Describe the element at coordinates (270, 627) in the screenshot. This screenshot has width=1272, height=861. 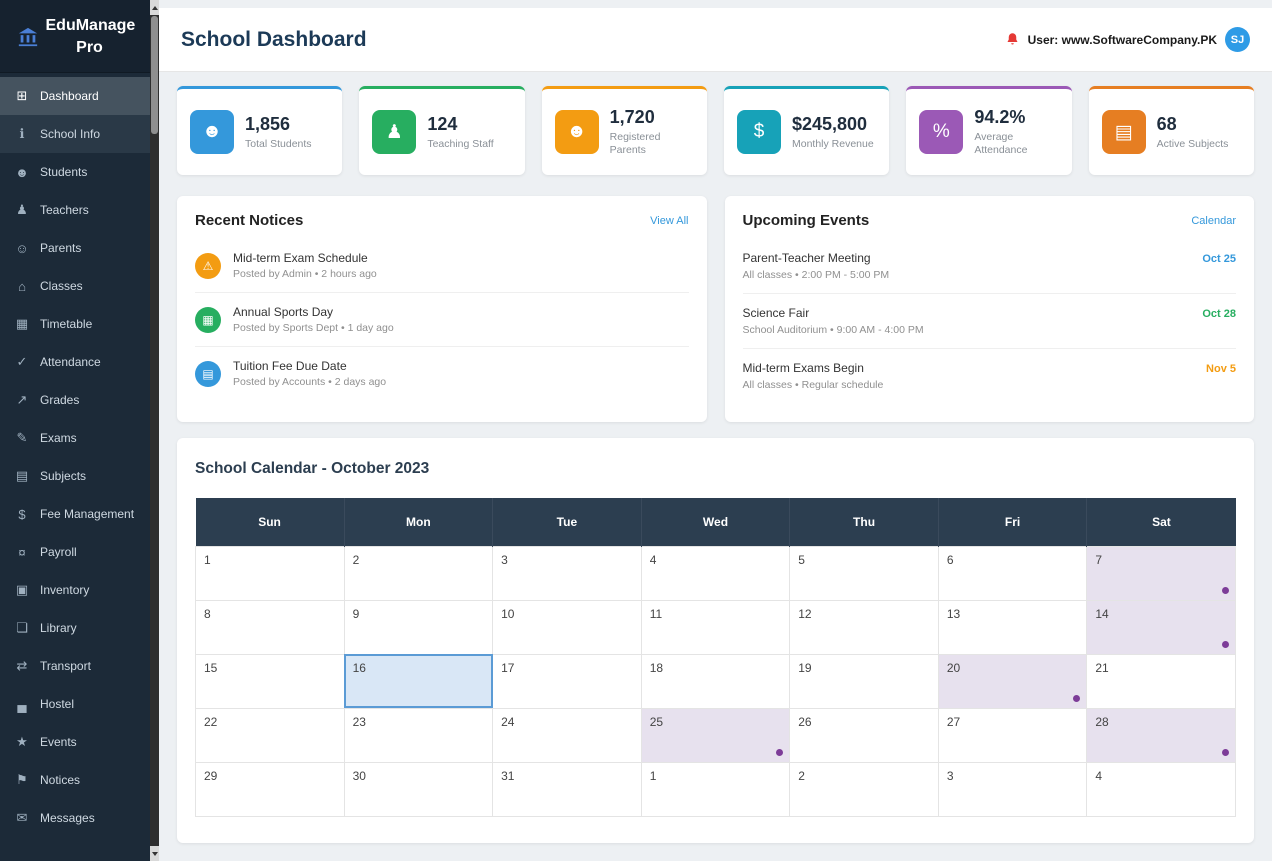
I see `calendar-day: 8` at that location.